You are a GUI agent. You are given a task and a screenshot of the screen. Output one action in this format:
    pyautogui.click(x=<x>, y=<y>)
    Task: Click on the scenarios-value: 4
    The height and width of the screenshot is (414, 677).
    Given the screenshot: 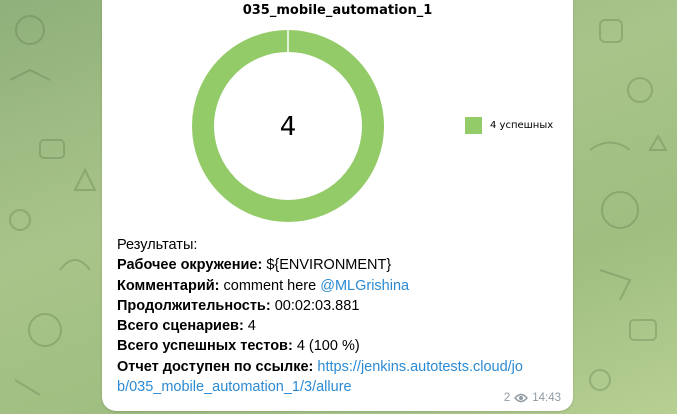 What is the action you would take?
    pyautogui.click(x=249, y=326)
    